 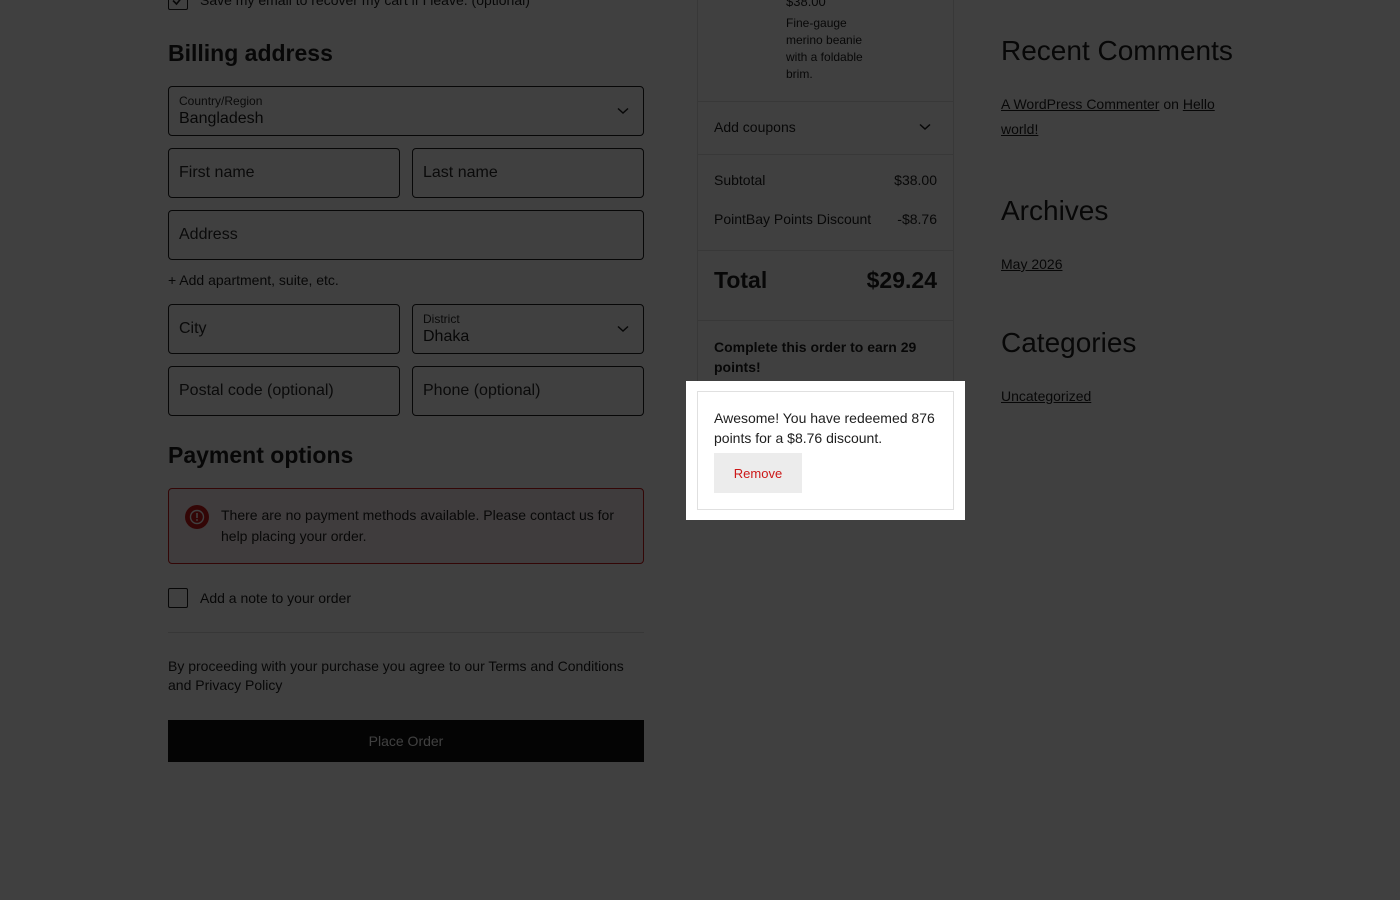 I want to click on billing-heading: Billing address, so click(x=250, y=53).